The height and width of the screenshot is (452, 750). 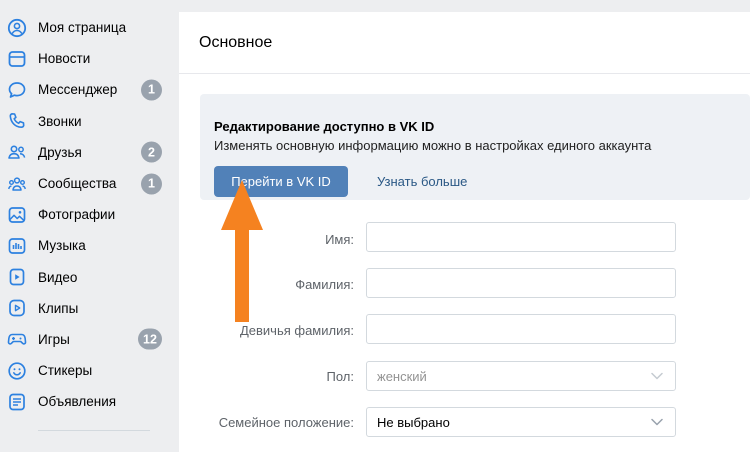 I want to click on sidebar-item-stickers: Стикеры, so click(x=84, y=370).